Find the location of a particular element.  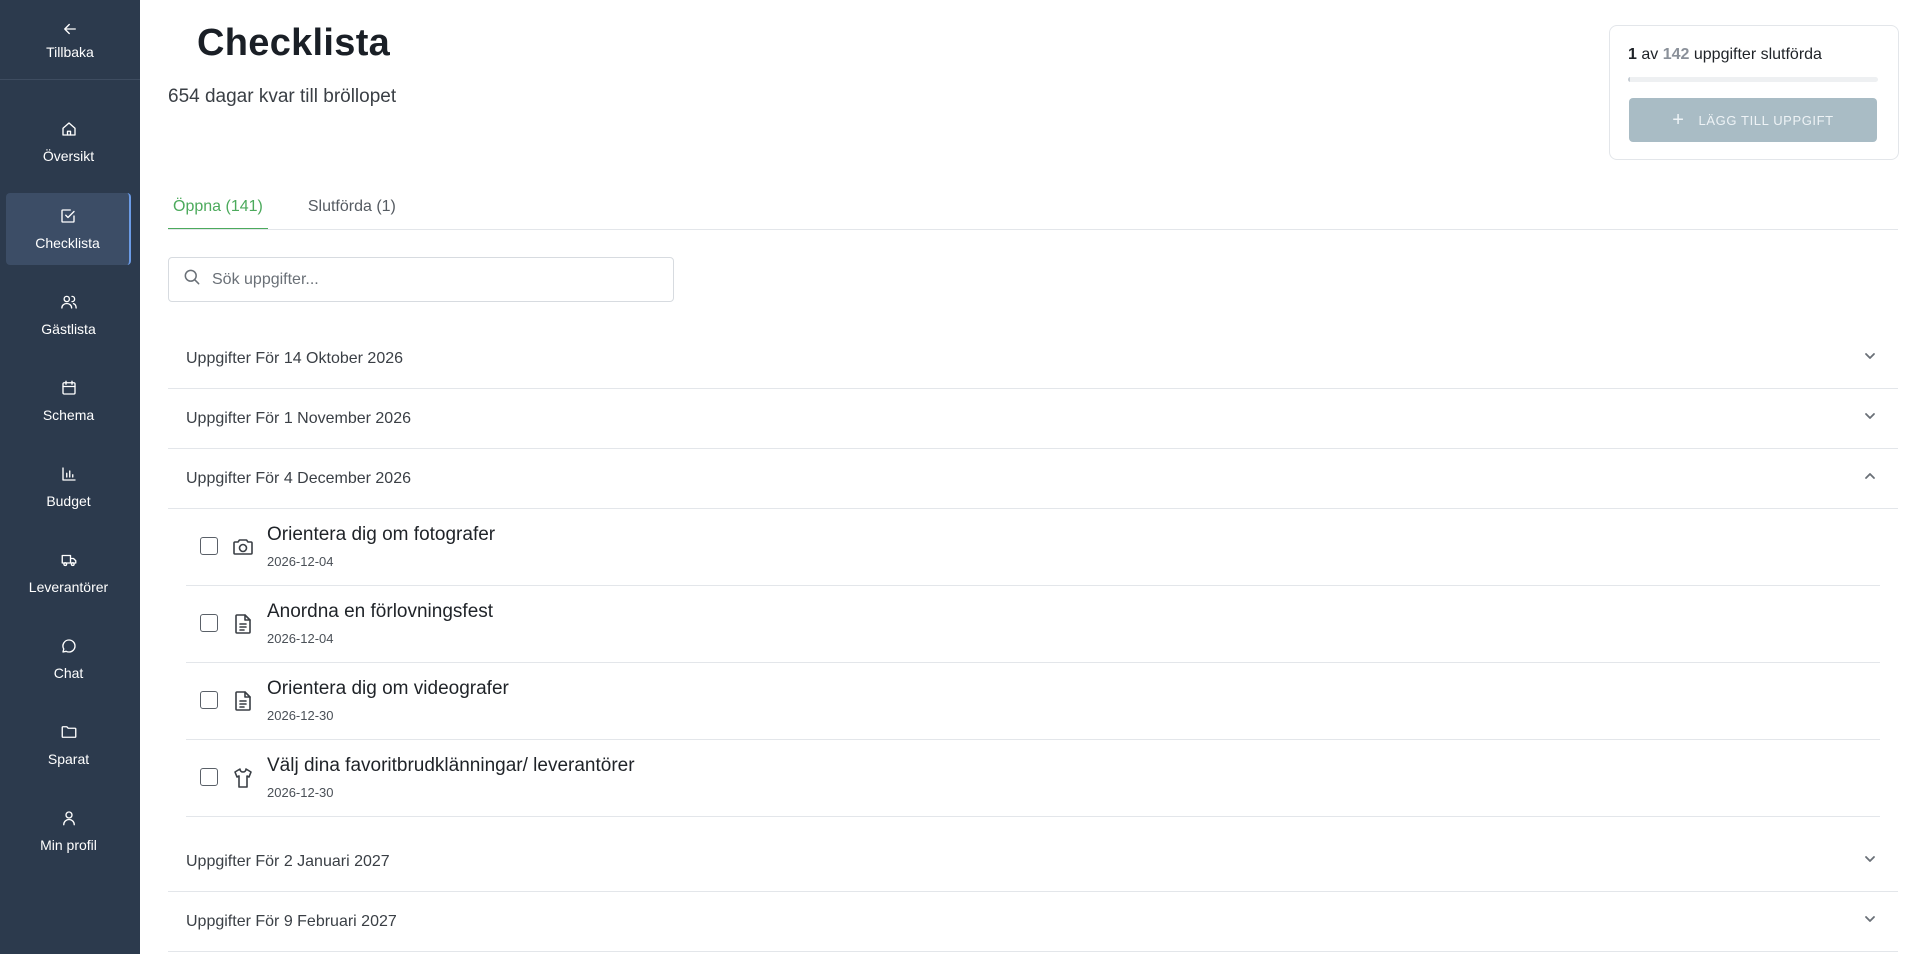

progress-of: av is located at coordinates (1650, 54).